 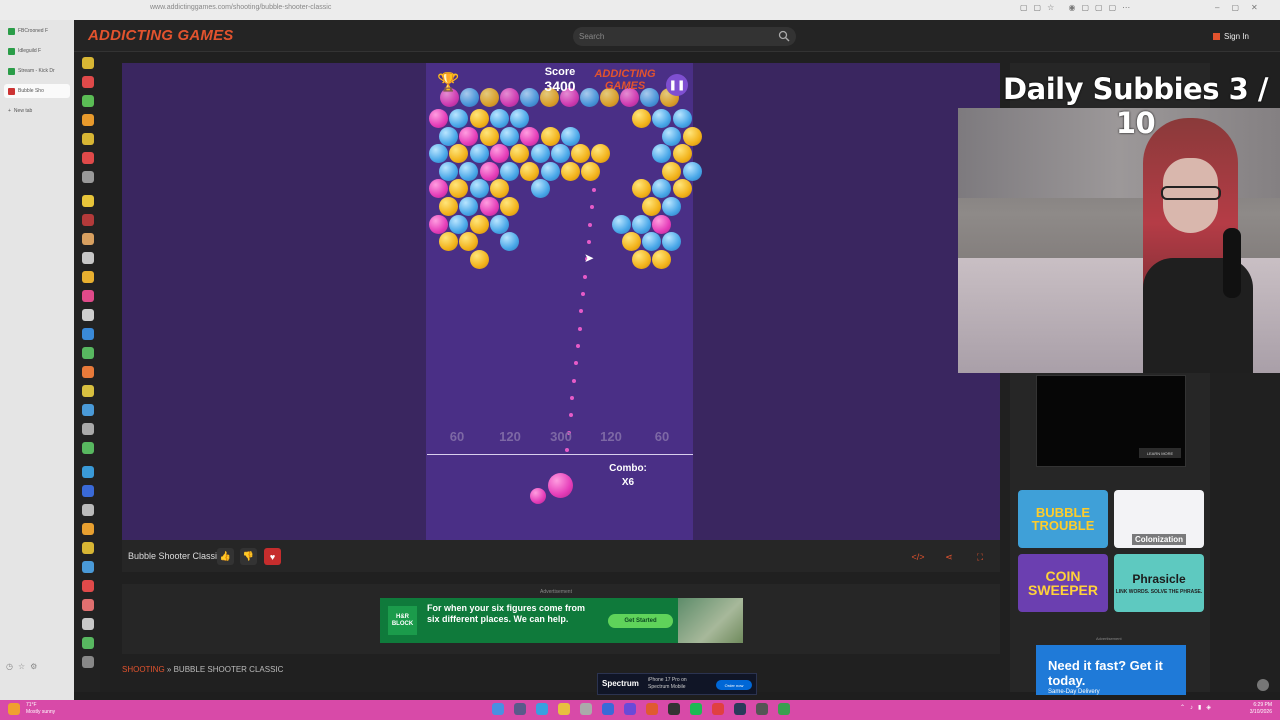 What do you see at coordinates (1231, 36) in the screenshot?
I see `sign-in-button: Sign In` at bounding box center [1231, 36].